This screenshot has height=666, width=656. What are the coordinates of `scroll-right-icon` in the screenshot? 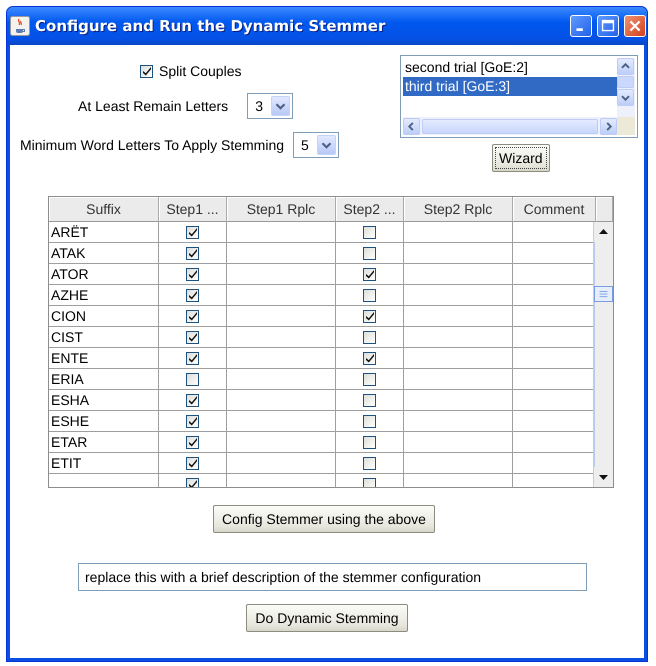 It's located at (608, 126).